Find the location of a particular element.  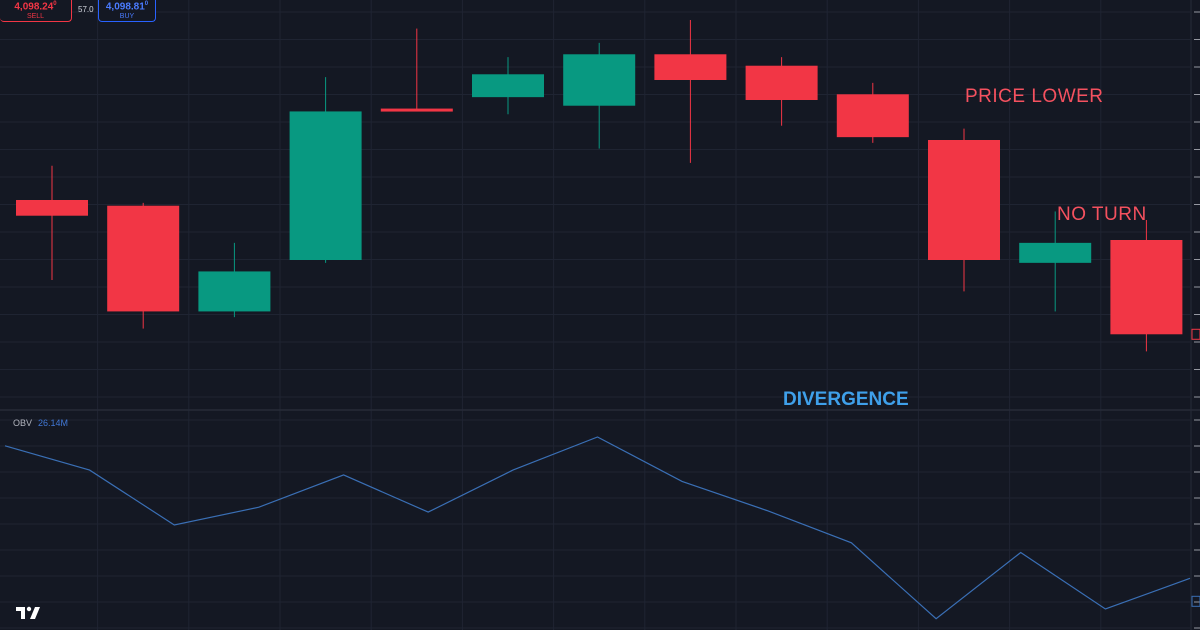

last-obv-marker is located at coordinates (1195, 601).